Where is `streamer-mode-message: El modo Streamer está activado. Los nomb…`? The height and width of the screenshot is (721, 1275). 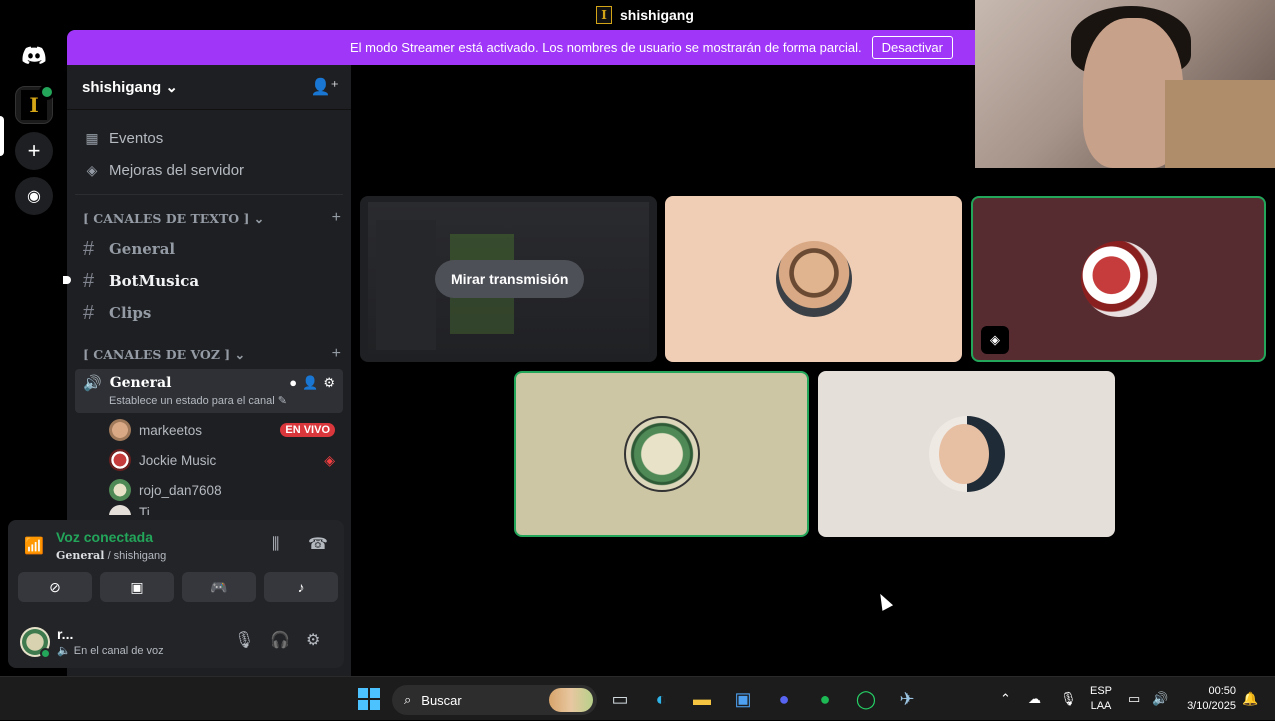
streamer-mode-message: El modo Streamer está activado. Los nomb… is located at coordinates (606, 47).